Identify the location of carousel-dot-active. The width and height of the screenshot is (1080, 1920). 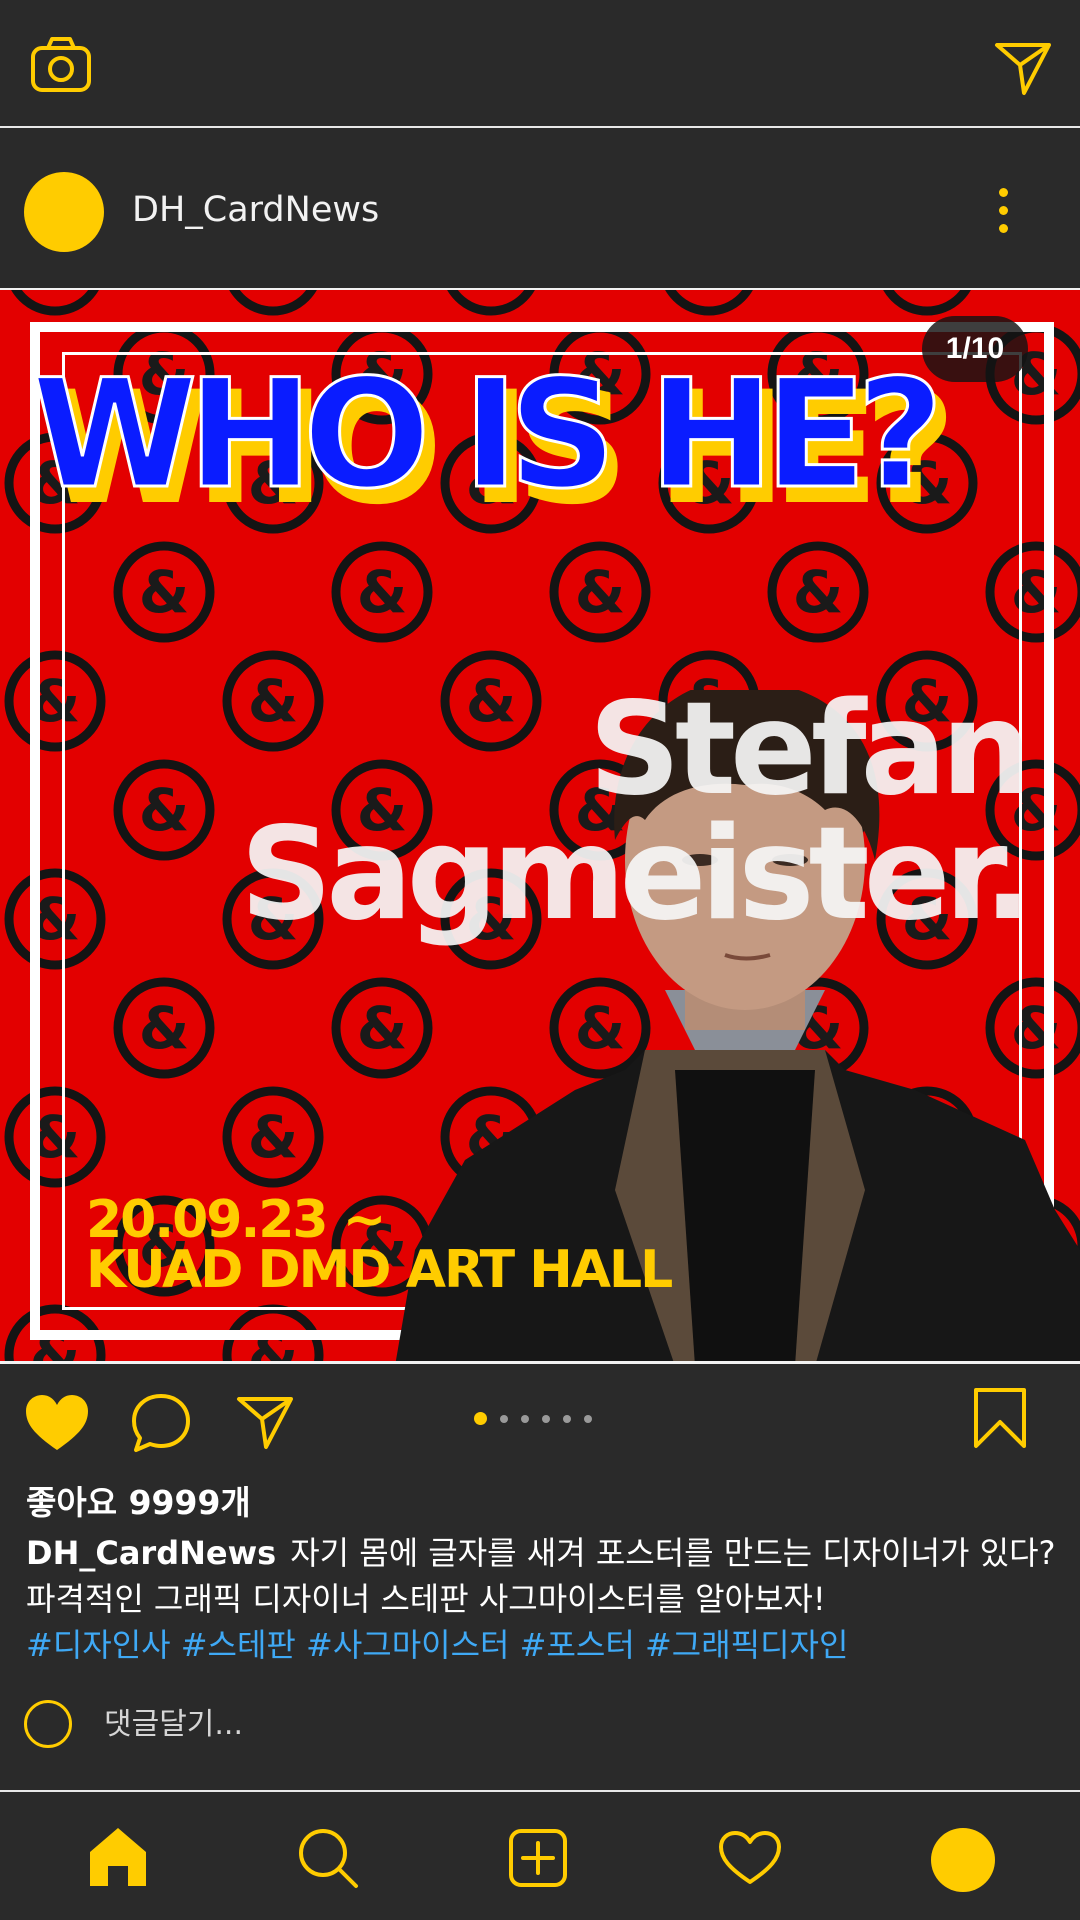
(480, 1419).